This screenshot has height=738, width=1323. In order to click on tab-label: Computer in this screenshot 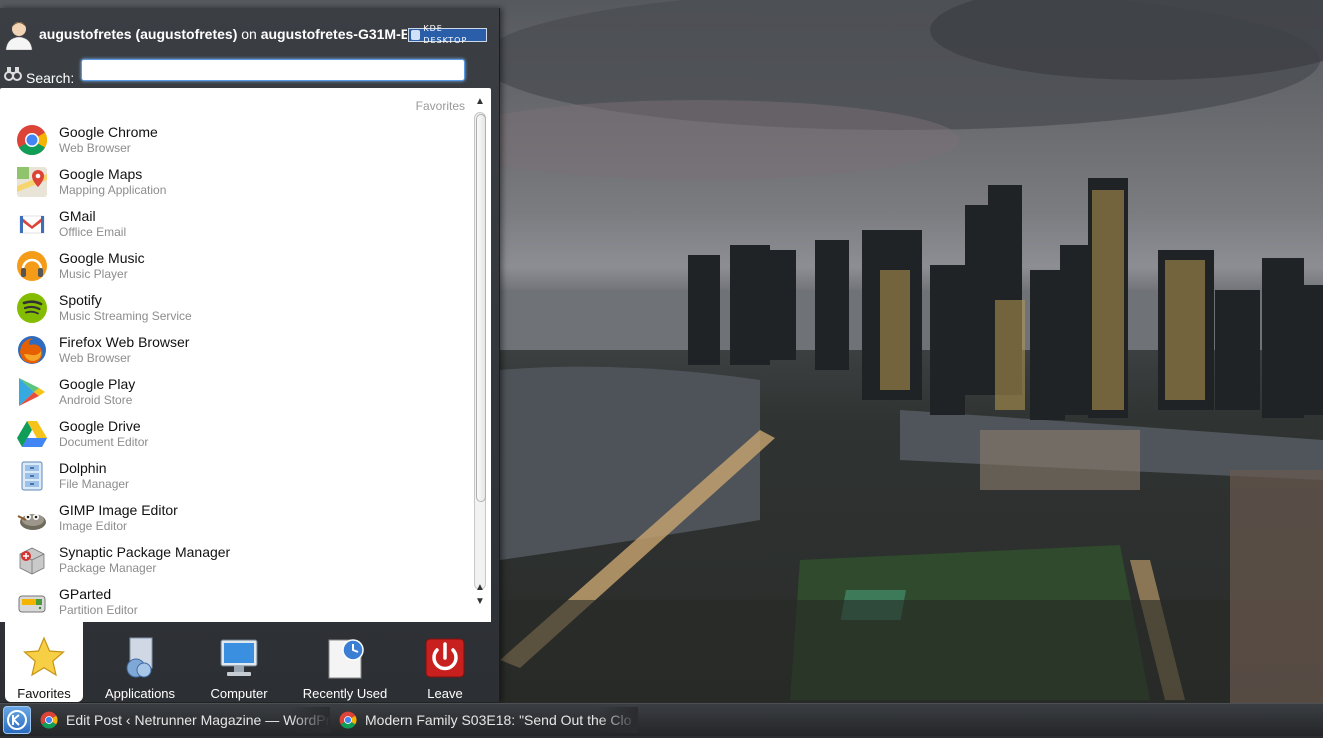, I will do `click(239, 693)`.